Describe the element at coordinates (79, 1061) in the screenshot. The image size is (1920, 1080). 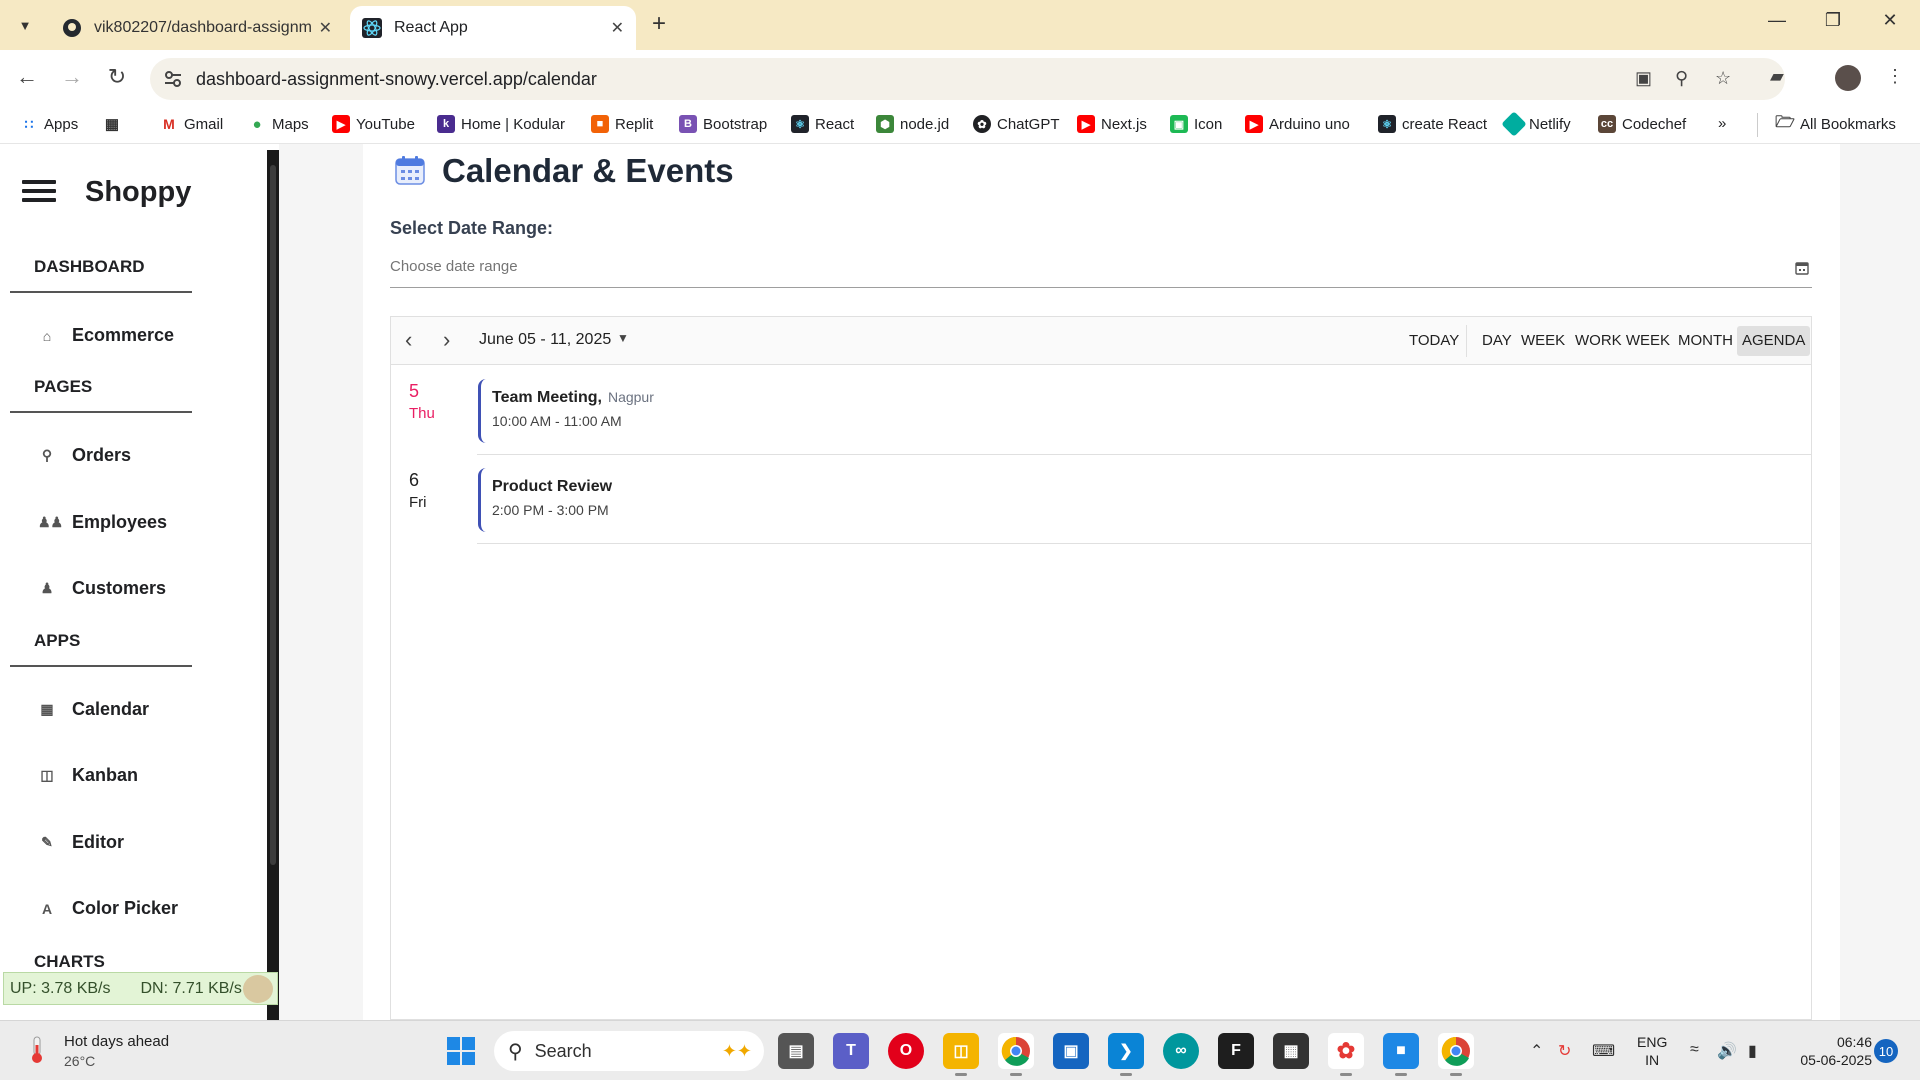
I see `weather-temperature: 26°C` at that location.